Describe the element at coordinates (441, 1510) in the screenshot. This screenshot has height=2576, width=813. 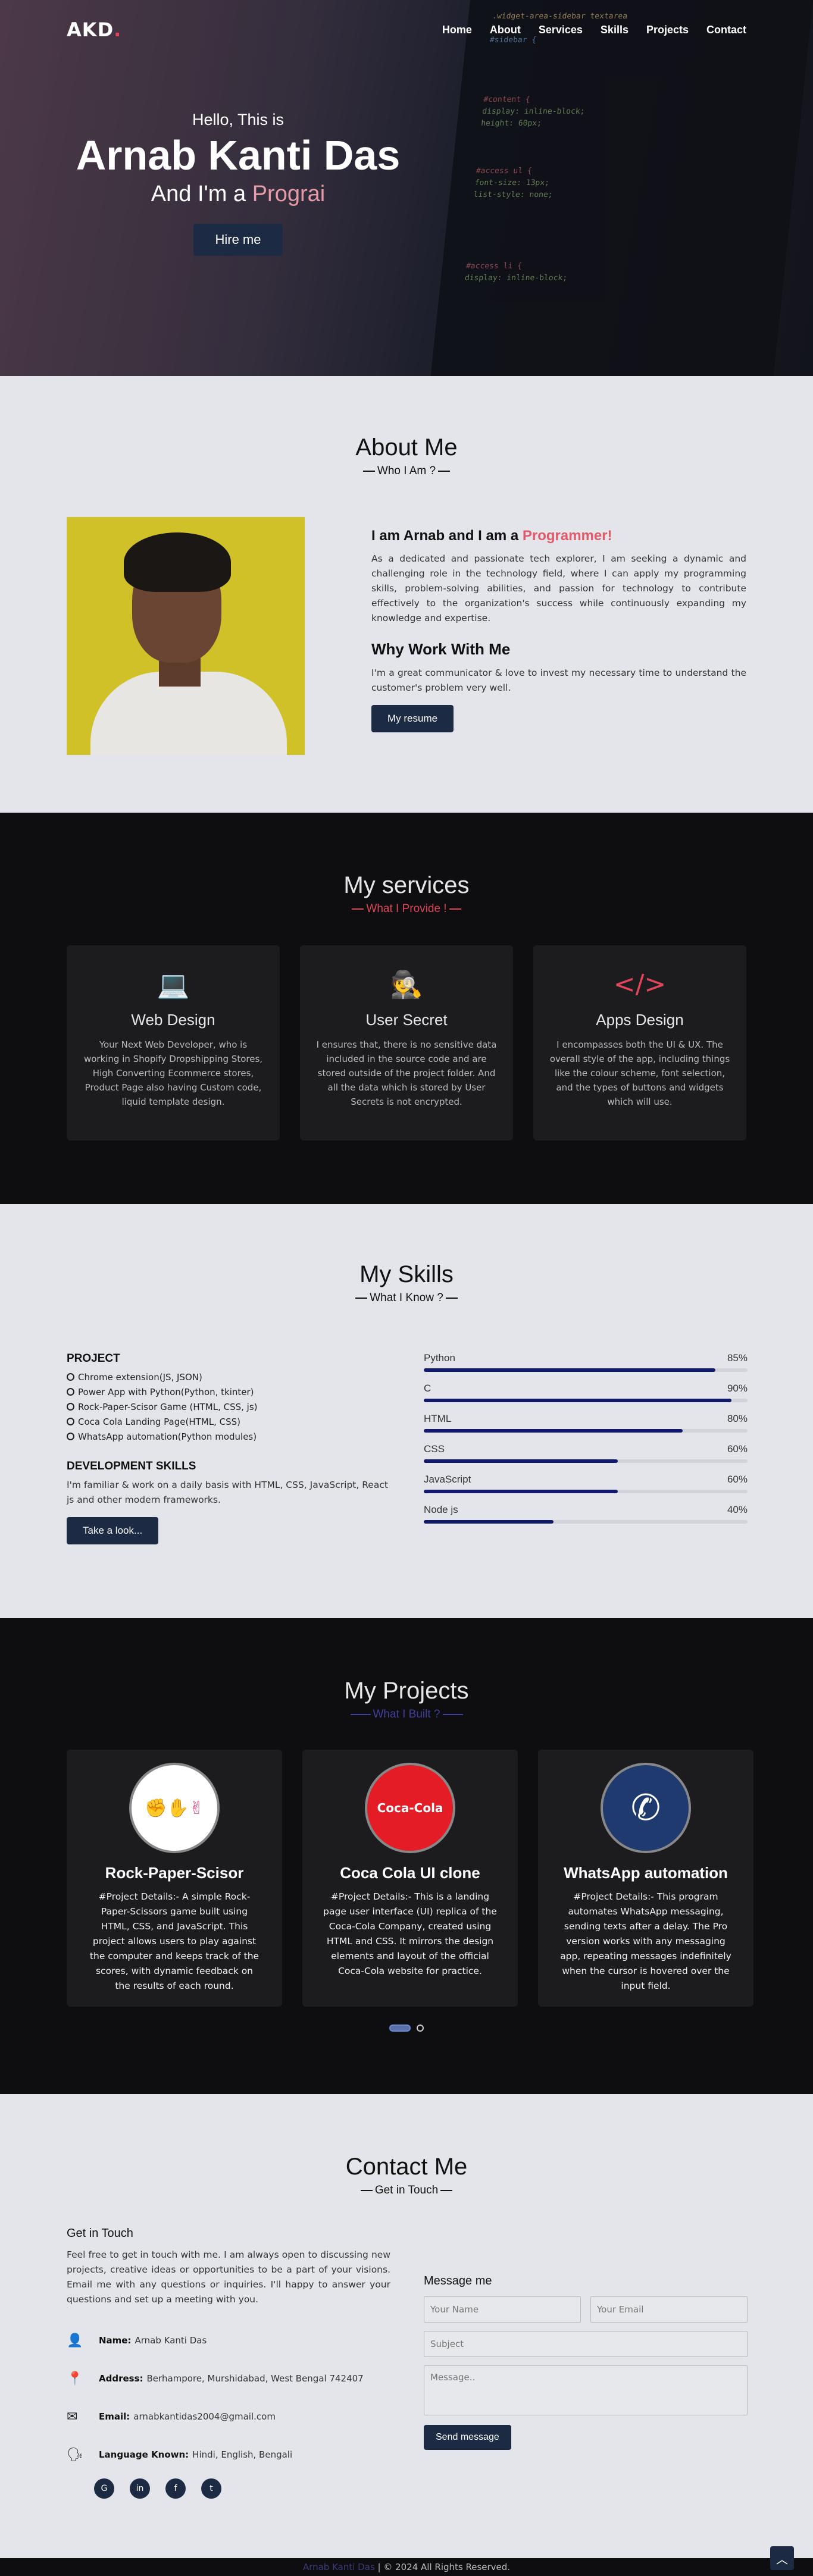
I see `skill-name: Node js` at that location.